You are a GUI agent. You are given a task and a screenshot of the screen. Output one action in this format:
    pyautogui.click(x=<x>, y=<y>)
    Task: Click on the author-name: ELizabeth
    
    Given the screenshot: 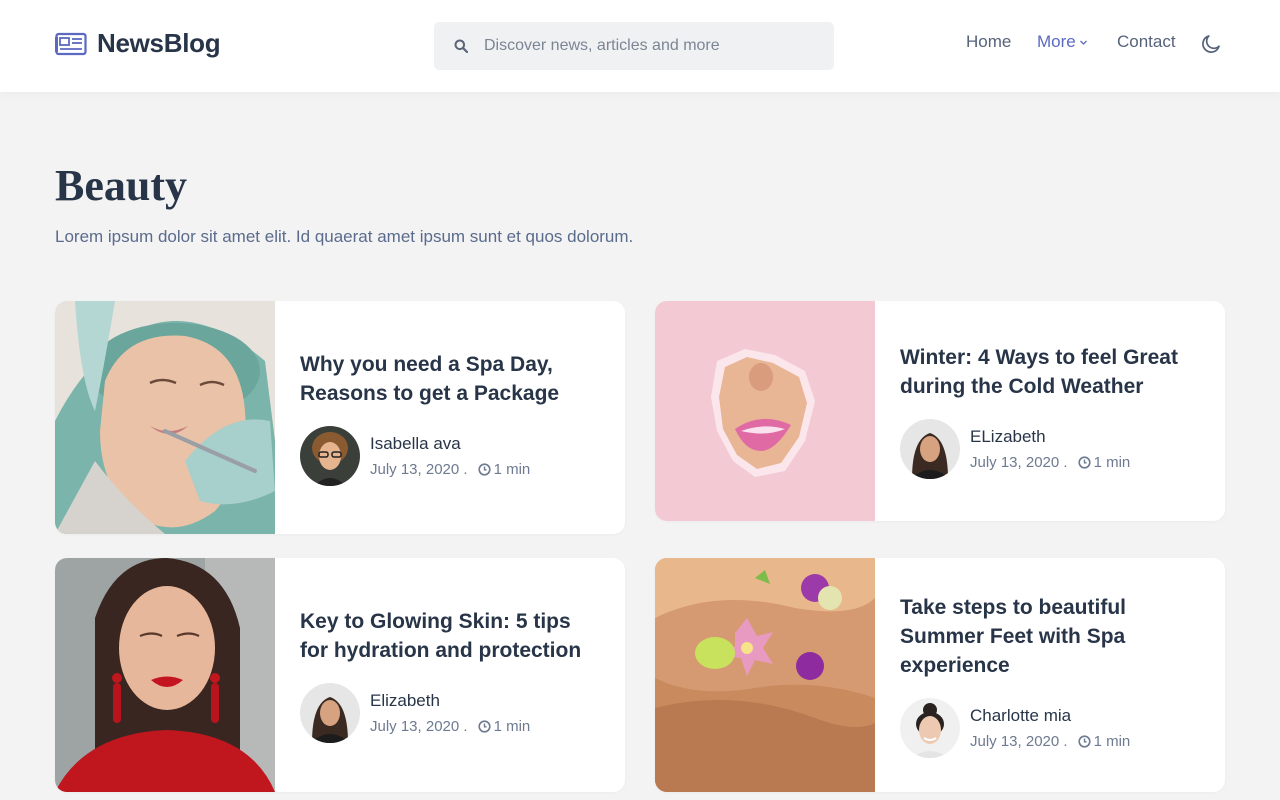 What is the action you would take?
    pyautogui.click(x=1050, y=437)
    